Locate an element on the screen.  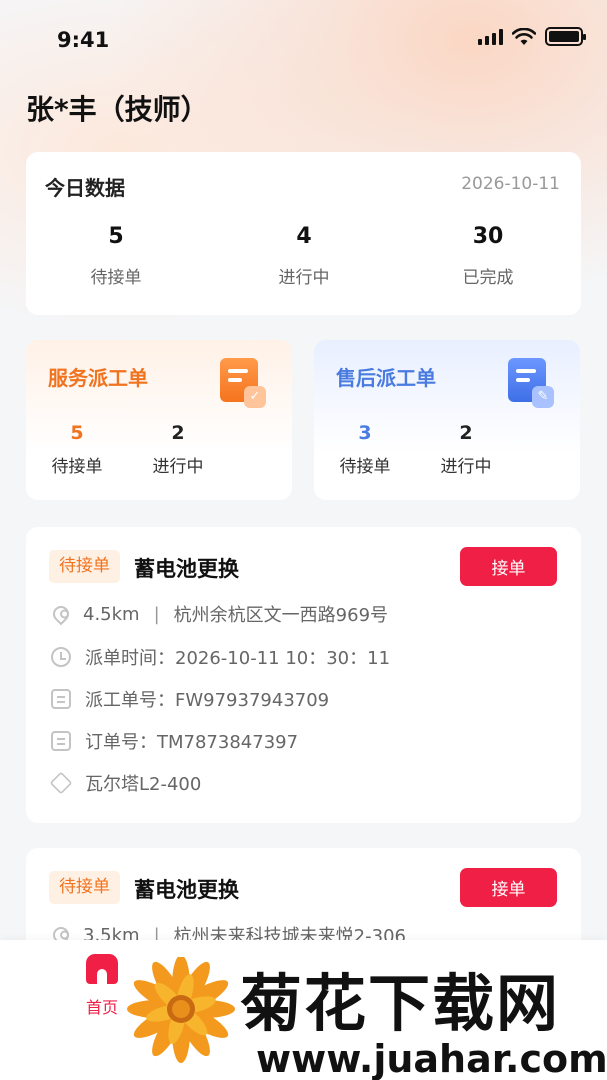
order-time-row: 派单时间：2026-10-11 10：30：11 is located at coordinates (220, 657).